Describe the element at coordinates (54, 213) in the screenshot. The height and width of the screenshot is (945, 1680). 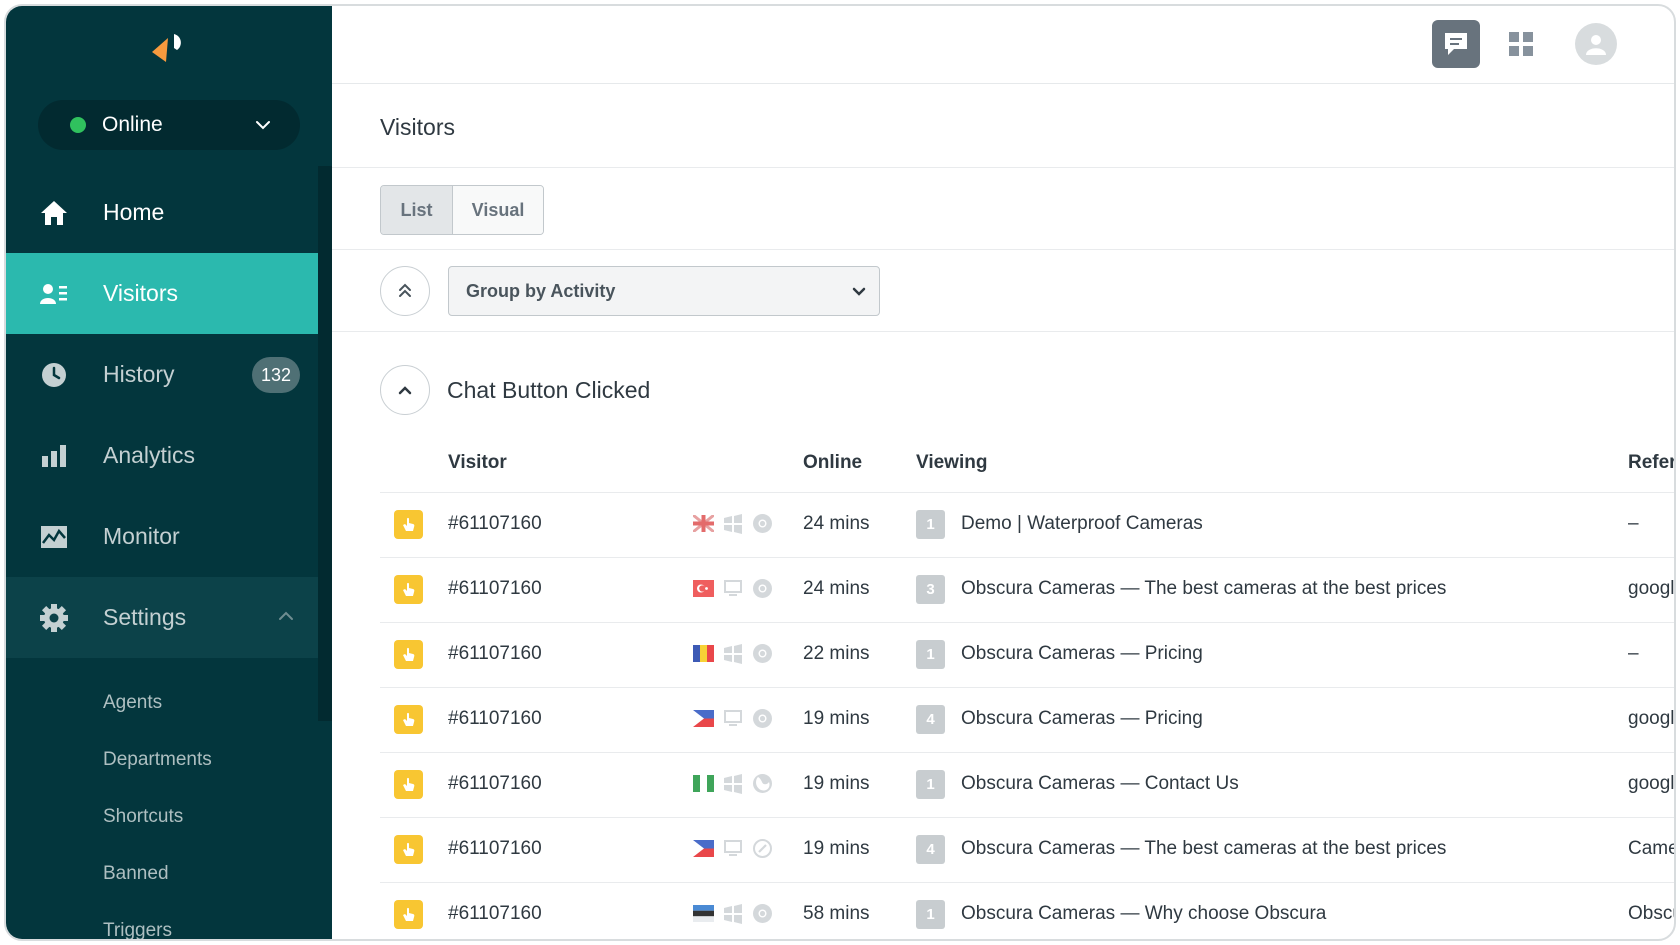
I see `home-icon` at that location.